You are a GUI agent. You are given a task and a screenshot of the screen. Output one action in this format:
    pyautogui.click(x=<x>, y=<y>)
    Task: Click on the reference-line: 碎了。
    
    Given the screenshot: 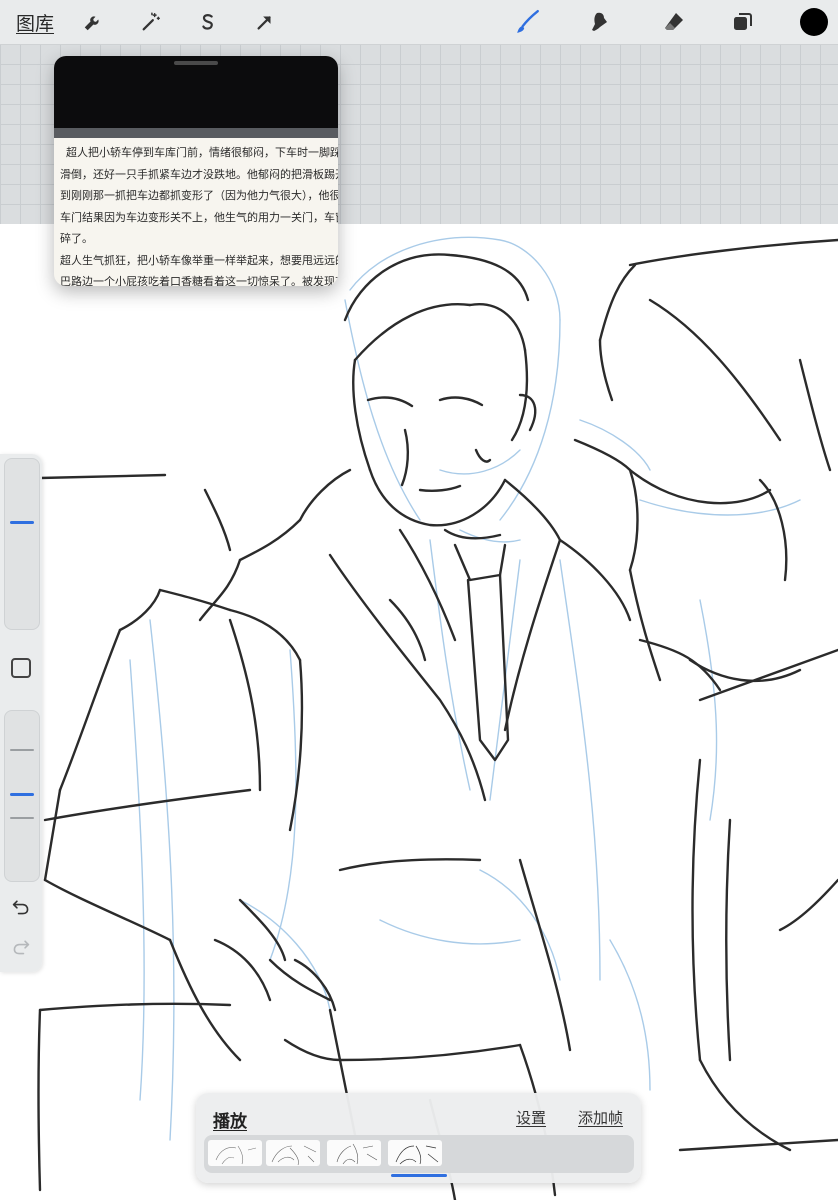 What is the action you would take?
    pyautogui.click(x=76, y=238)
    